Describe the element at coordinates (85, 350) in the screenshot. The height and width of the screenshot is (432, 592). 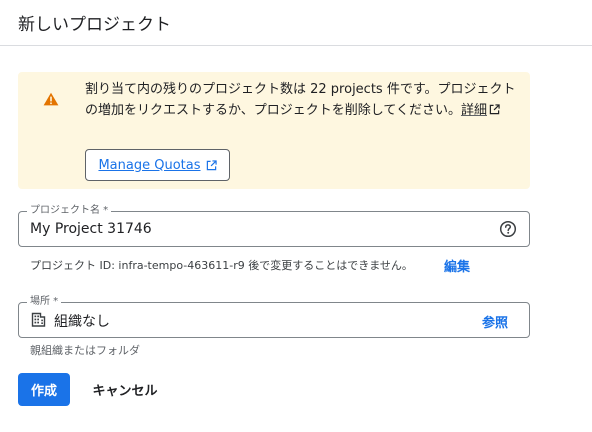
I see `location-hint: 親組織またはフォルダ` at that location.